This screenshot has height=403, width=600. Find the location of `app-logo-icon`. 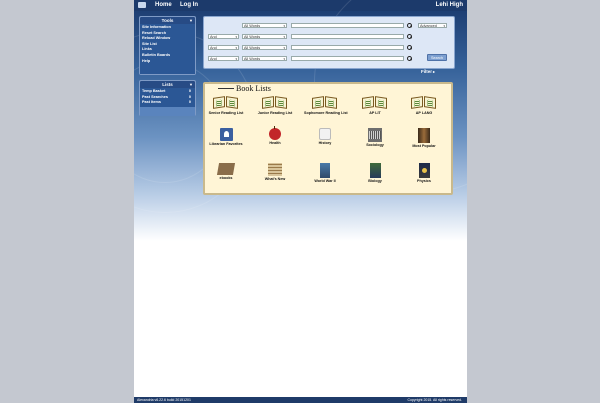

app-logo-icon is located at coordinates (142, 5).